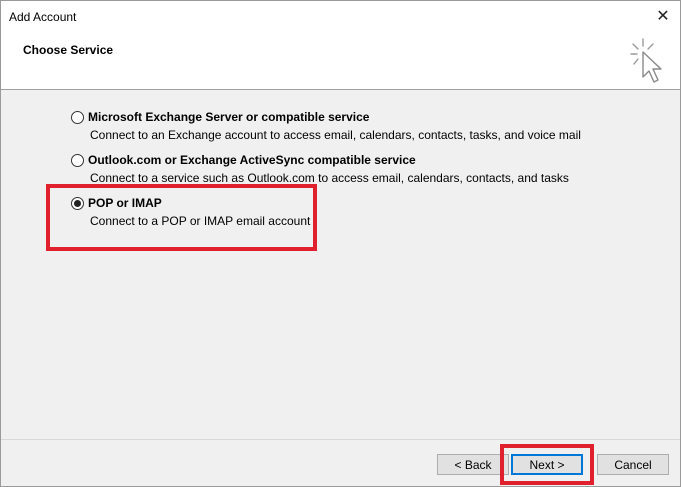  I want to click on highlight-box-next, so click(547, 464).